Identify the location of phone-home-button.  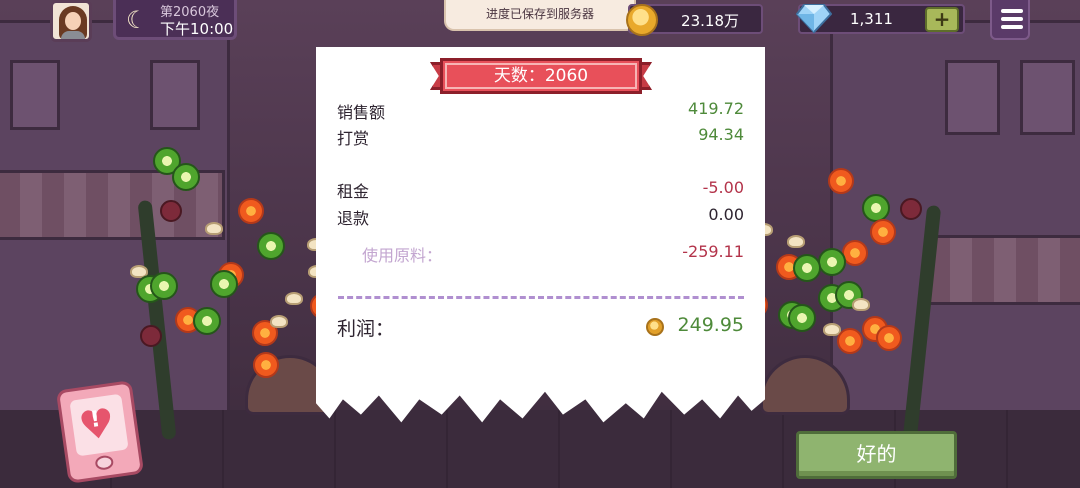
(104, 462).